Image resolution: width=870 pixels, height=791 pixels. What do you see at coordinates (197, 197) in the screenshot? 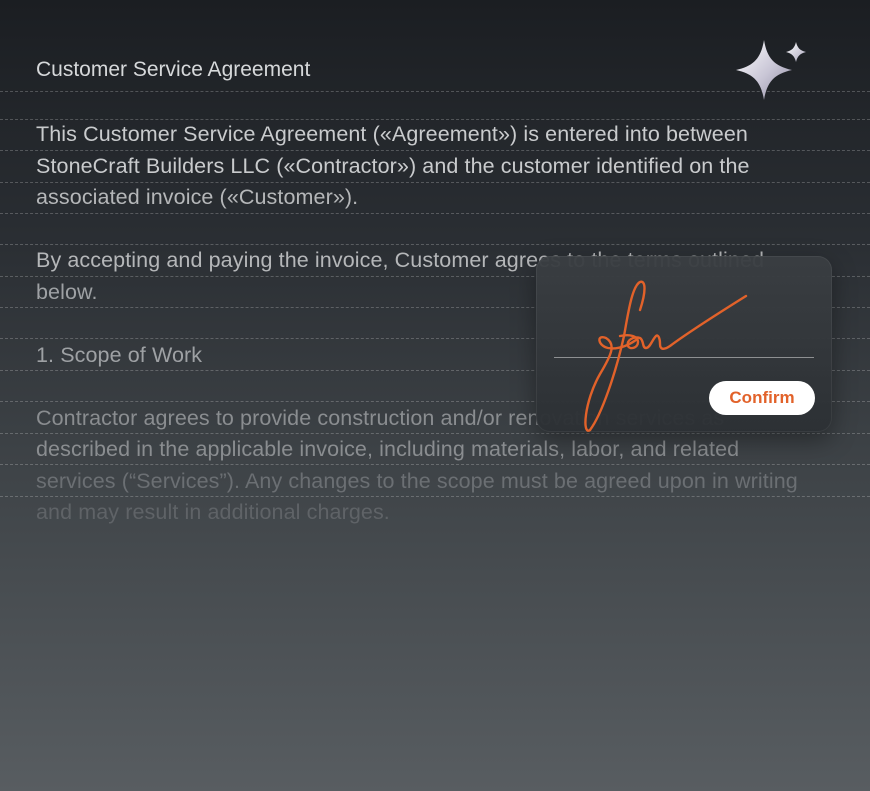
I see `paragraph-line: associated invoice («Customer»).` at bounding box center [197, 197].